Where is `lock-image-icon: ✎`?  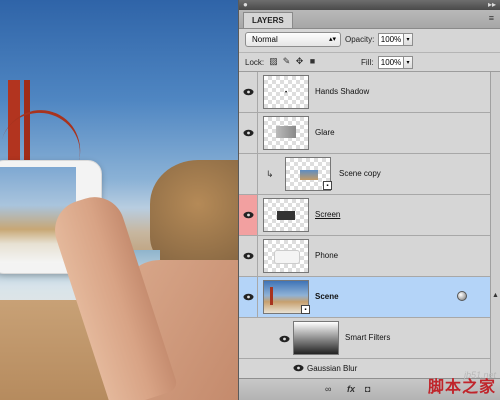 lock-image-icon: ✎ is located at coordinates (286, 61).